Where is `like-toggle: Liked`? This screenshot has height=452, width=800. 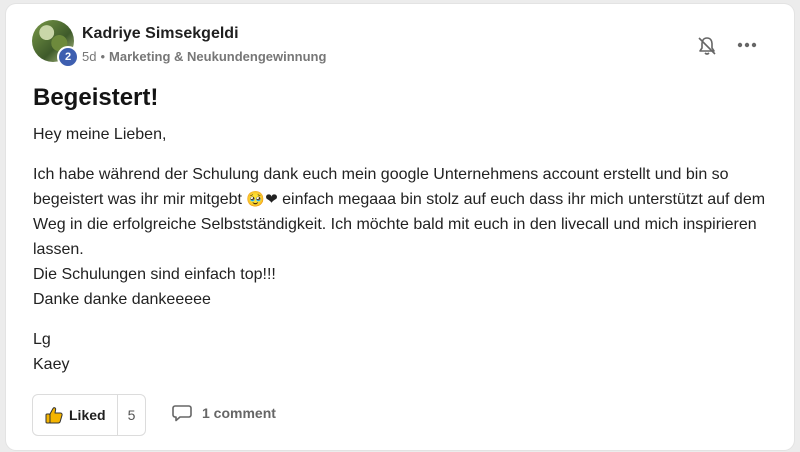
like-toggle: Liked is located at coordinates (75, 415).